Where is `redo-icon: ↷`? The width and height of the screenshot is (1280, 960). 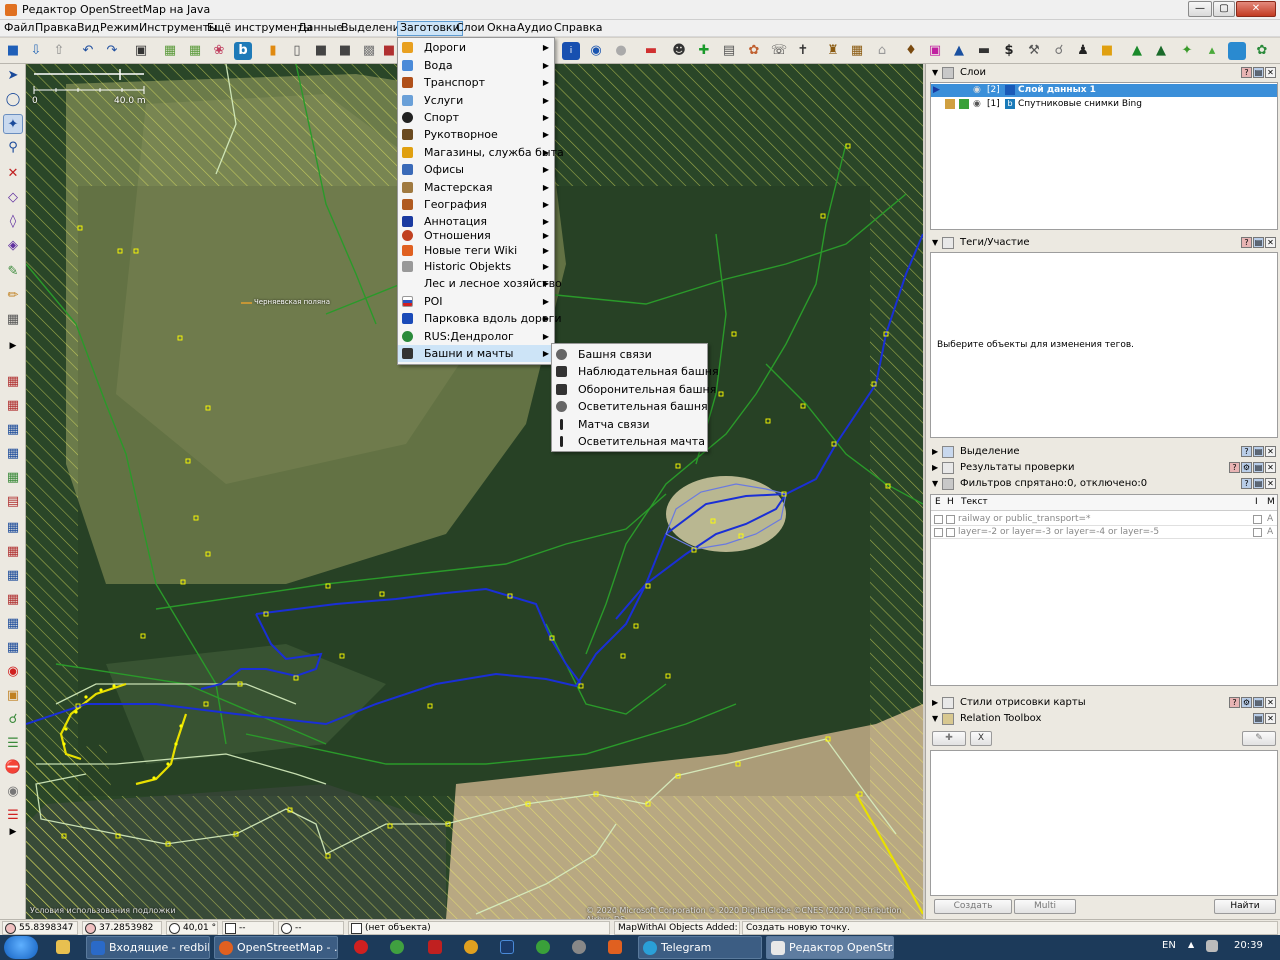 redo-icon: ↷ is located at coordinates (112, 51).